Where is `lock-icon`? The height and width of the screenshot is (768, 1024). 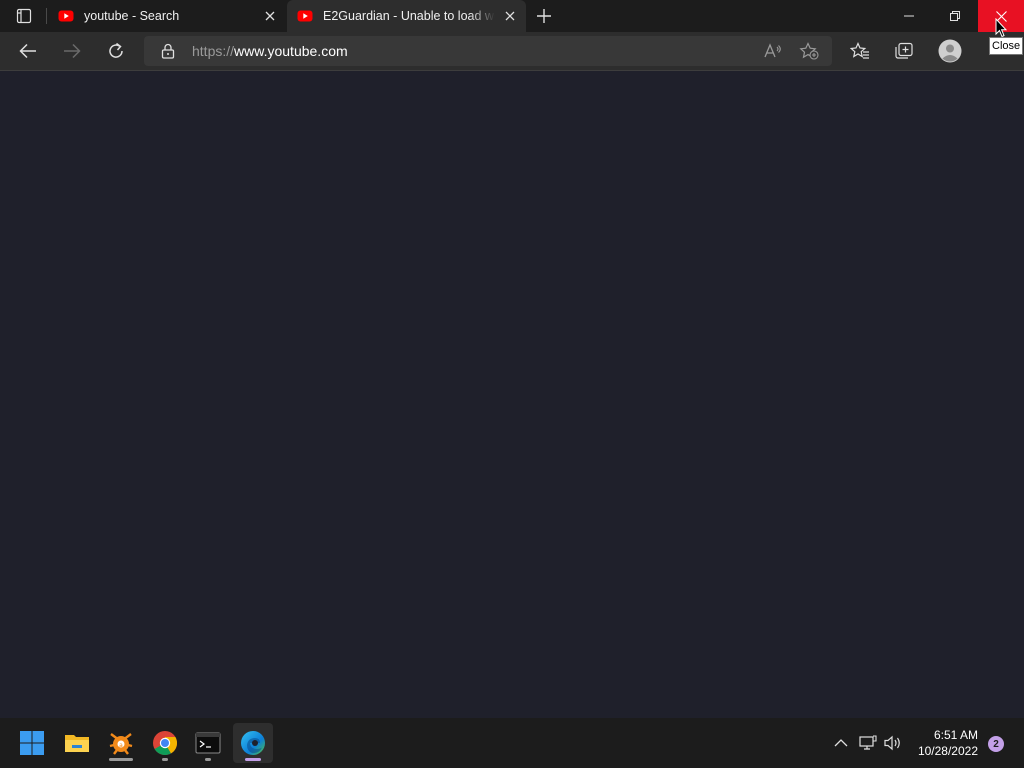 lock-icon is located at coordinates (168, 53).